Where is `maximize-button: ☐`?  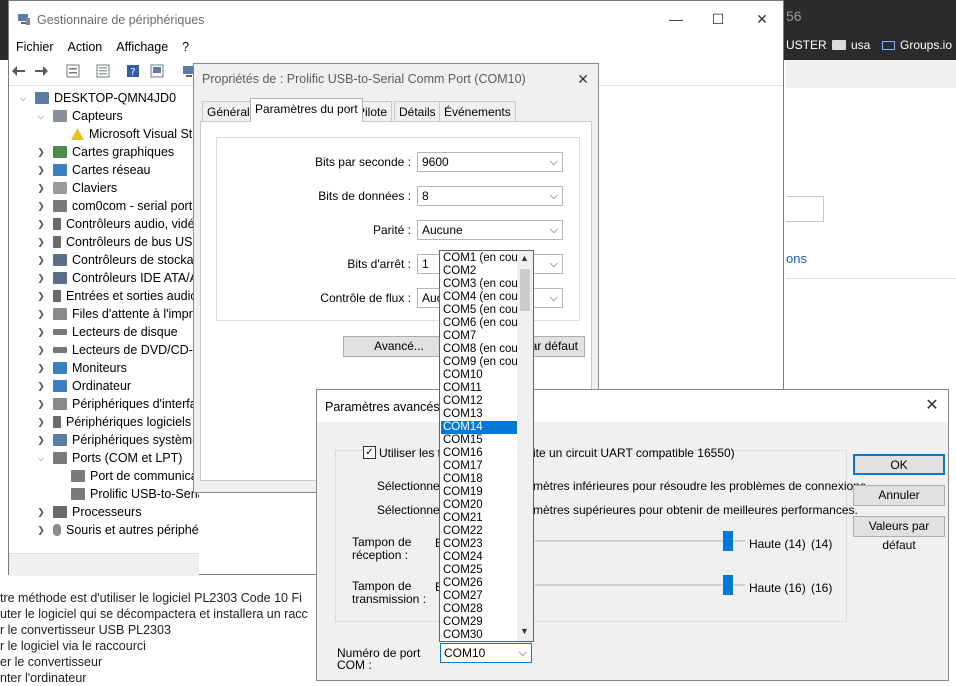 maximize-button: ☐ is located at coordinates (718, 19).